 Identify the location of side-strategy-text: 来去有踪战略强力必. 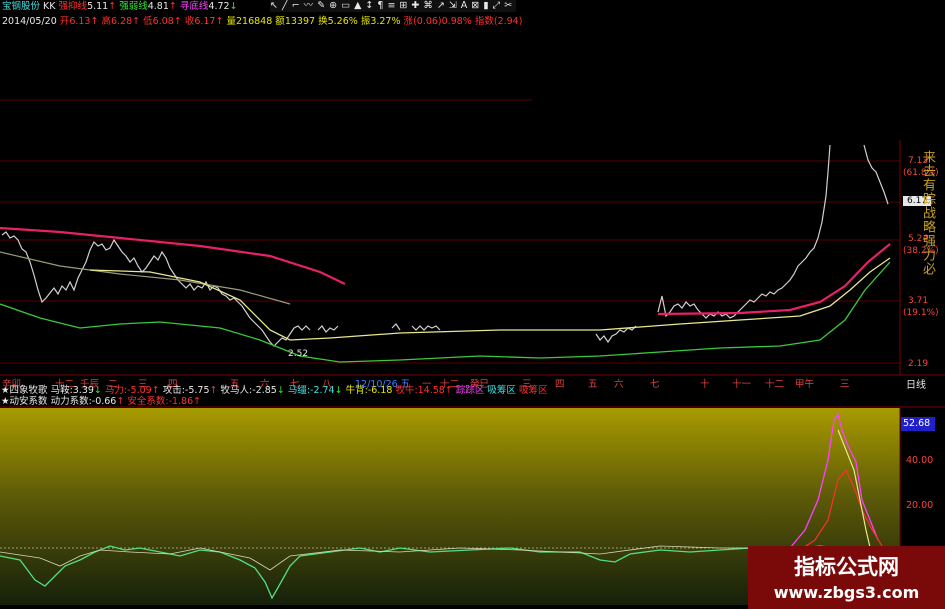
(927, 213).